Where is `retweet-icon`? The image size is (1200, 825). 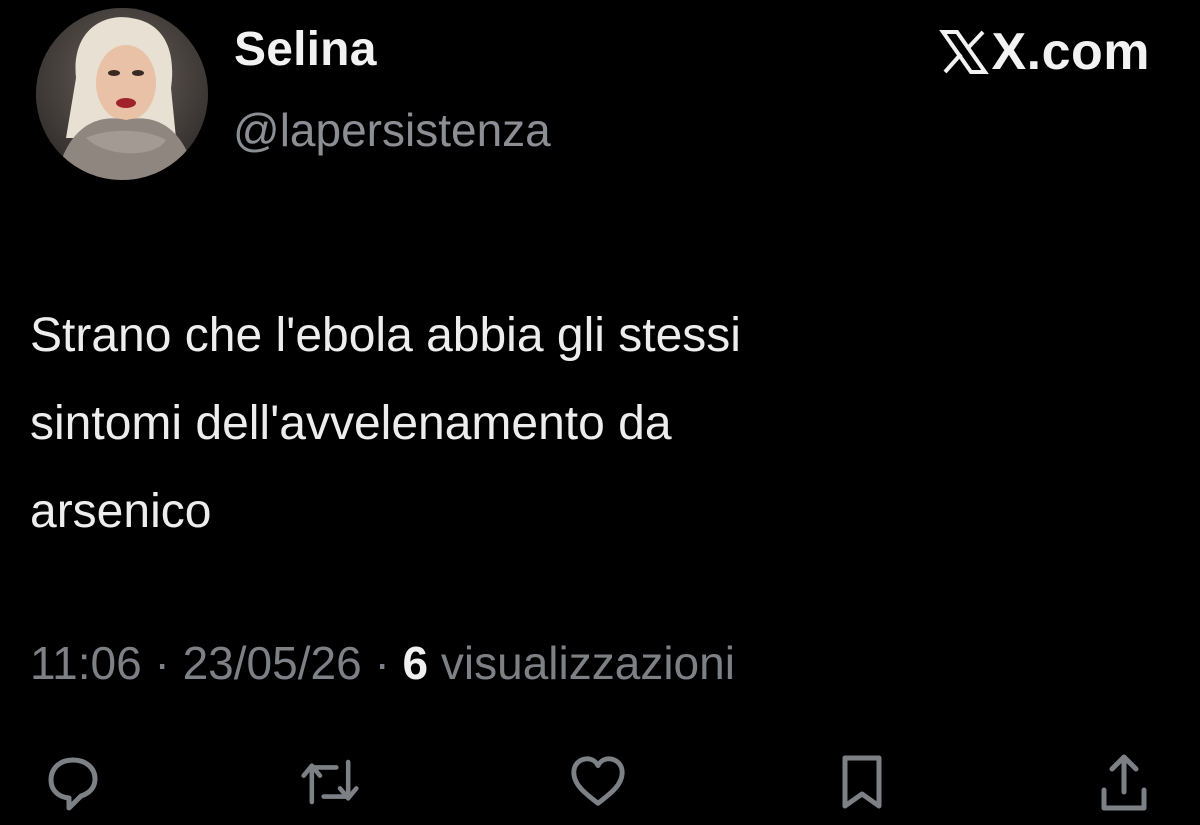
retweet-icon is located at coordinates (330, 782).